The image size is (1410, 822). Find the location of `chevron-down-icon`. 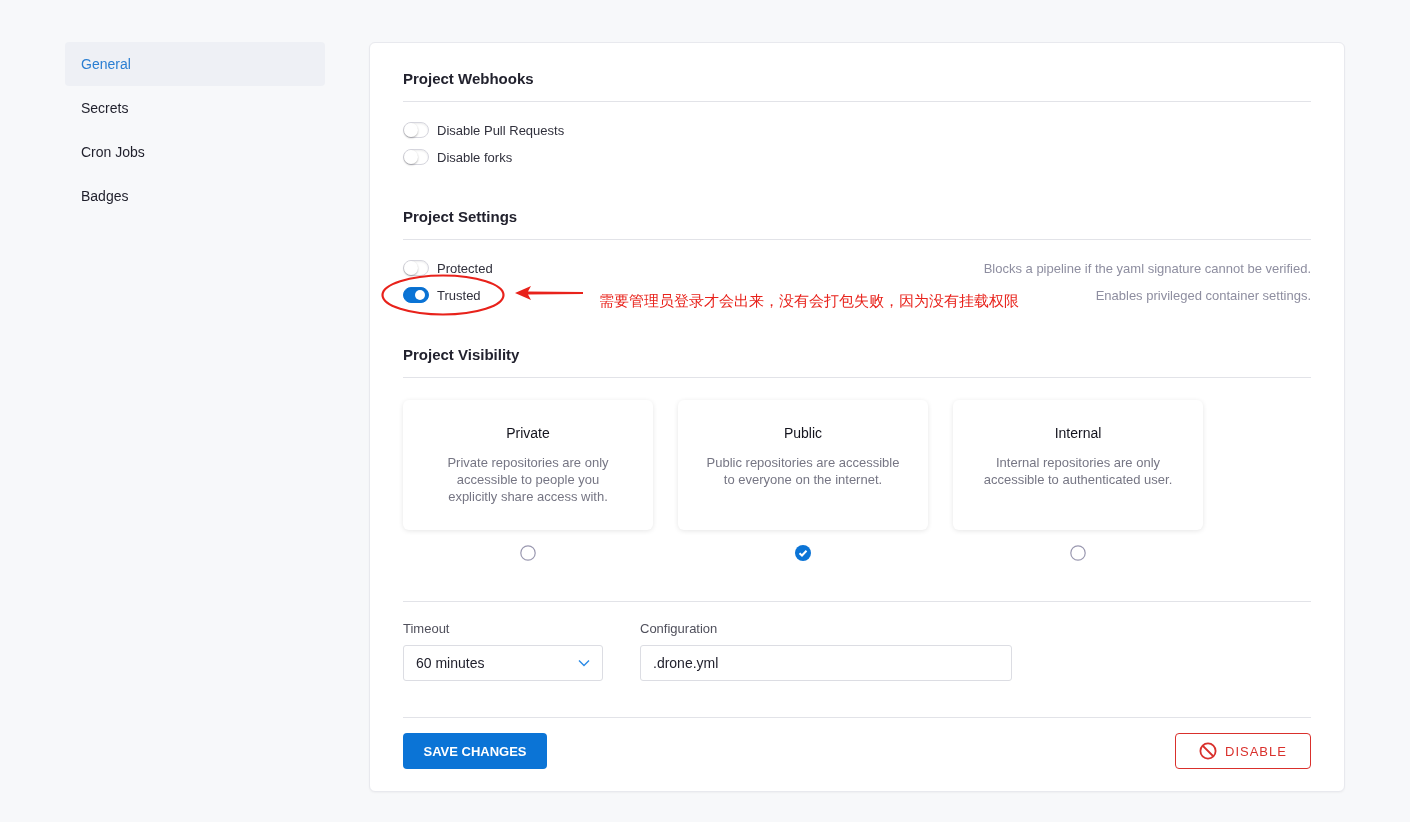

chevron-down-icon is located at coordinates (584, 663).